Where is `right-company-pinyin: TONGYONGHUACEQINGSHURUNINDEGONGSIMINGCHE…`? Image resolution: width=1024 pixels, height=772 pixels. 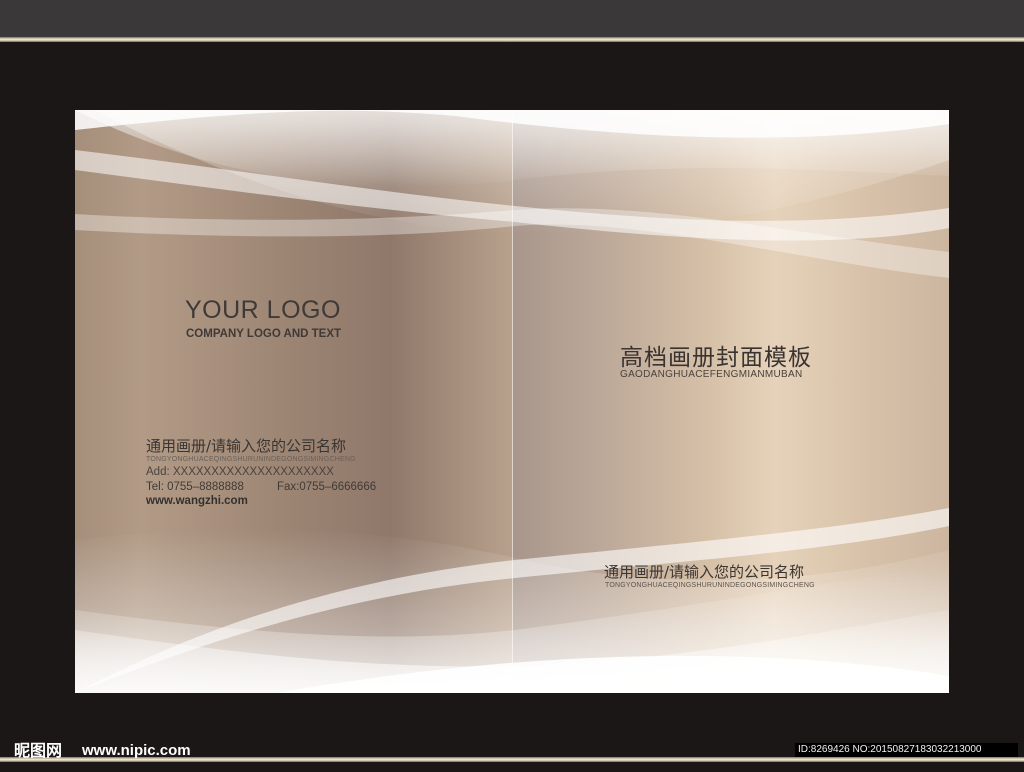 right-company-pinyin: TONGYONGHUACEQINGSHURUNINDEGONGSIMINGCHE… is located at coordinates (710, 585).